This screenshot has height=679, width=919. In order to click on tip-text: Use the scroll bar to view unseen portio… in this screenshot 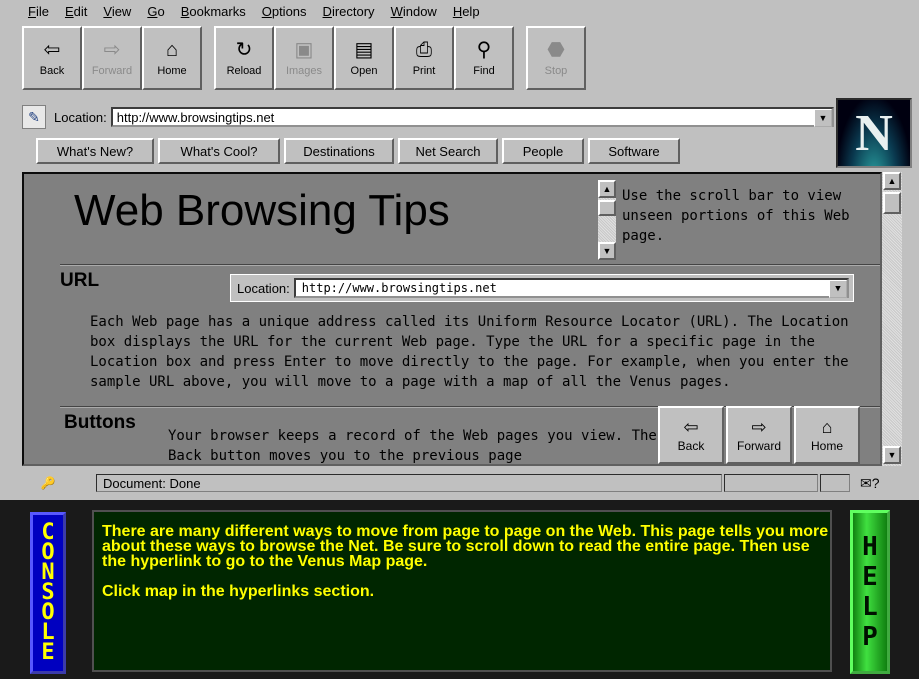, I will do `click(736, 216)`.